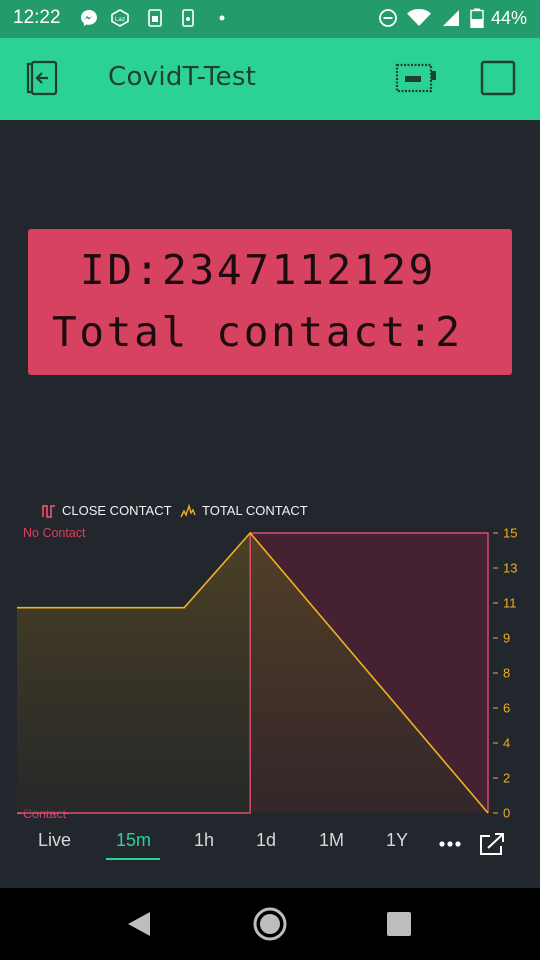 This screenshot has width=540, height=960. What do you see at coordinates (506, 673) in the screenshot?
I see `right-axis-tick-label: 8` at bounding box center [506, 673].